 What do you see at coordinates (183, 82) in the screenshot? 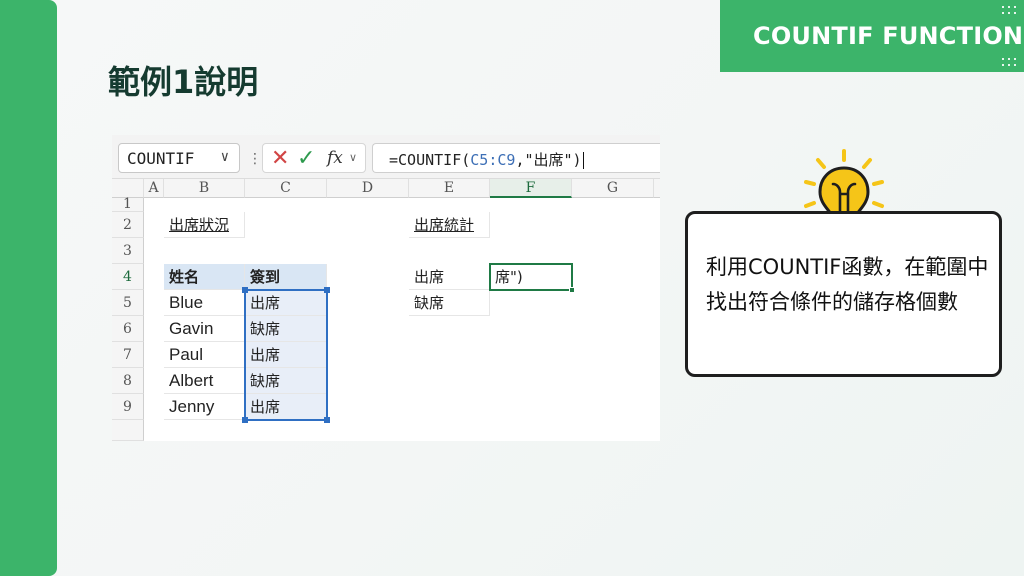
I see `slide-title: 範例1說明` at bounding box center [183, 82].